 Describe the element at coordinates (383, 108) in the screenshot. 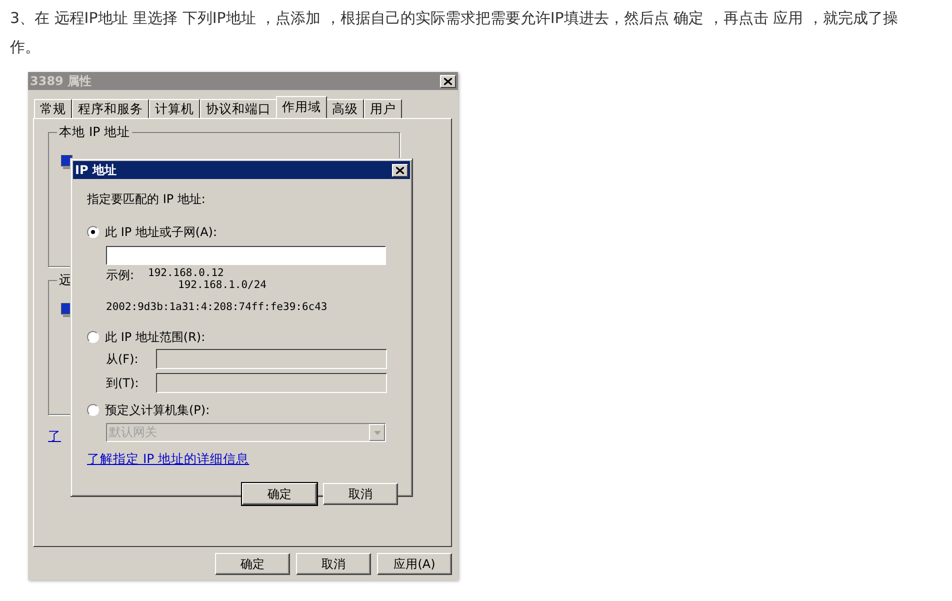

I see `tab: 用户` at that location.